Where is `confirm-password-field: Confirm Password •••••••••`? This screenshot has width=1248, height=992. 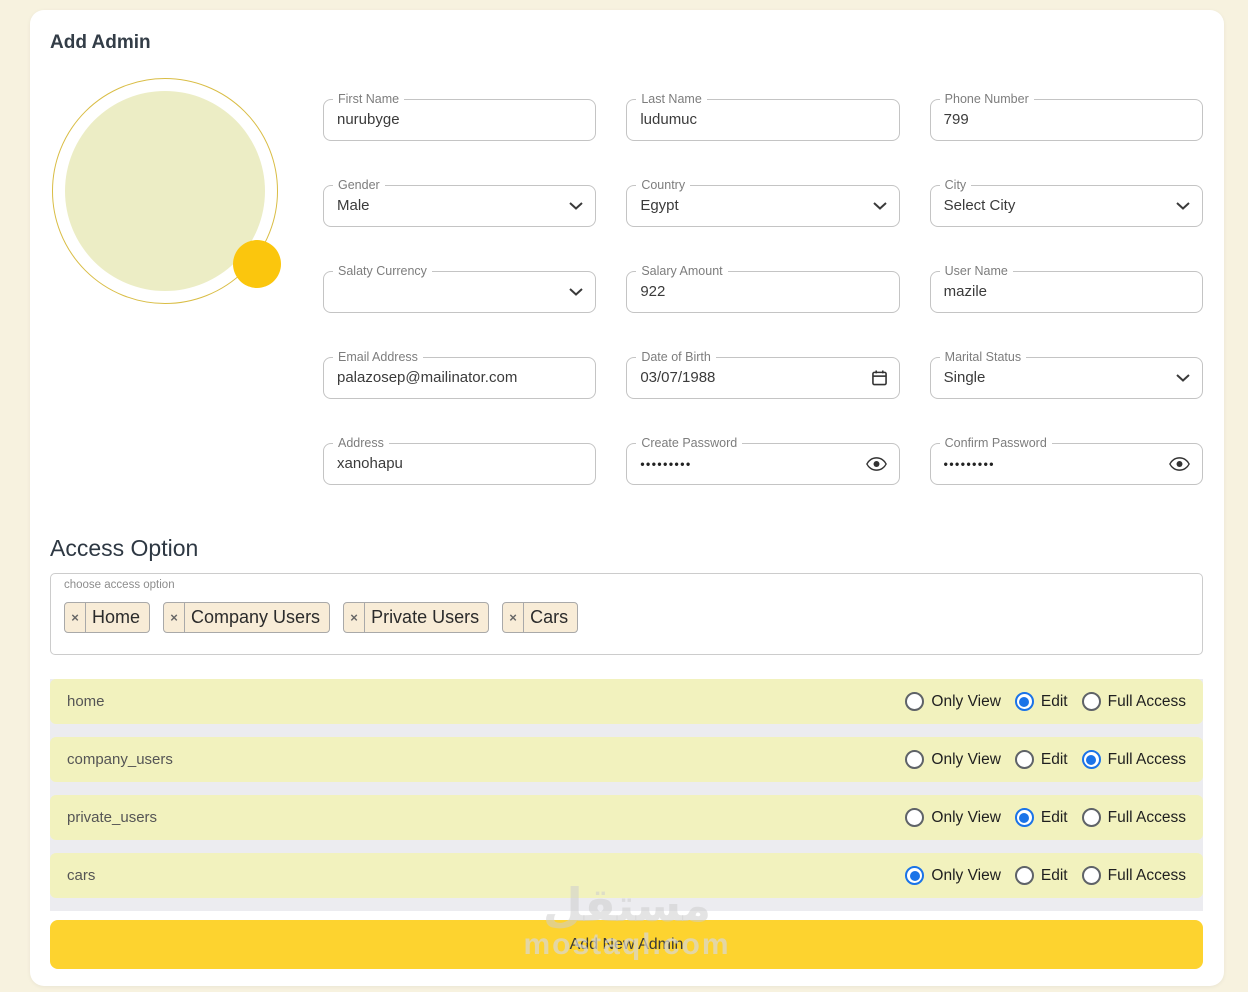
confirm-password-field: Confirm Password ••••••••• is located at coordinates (1066, 460).